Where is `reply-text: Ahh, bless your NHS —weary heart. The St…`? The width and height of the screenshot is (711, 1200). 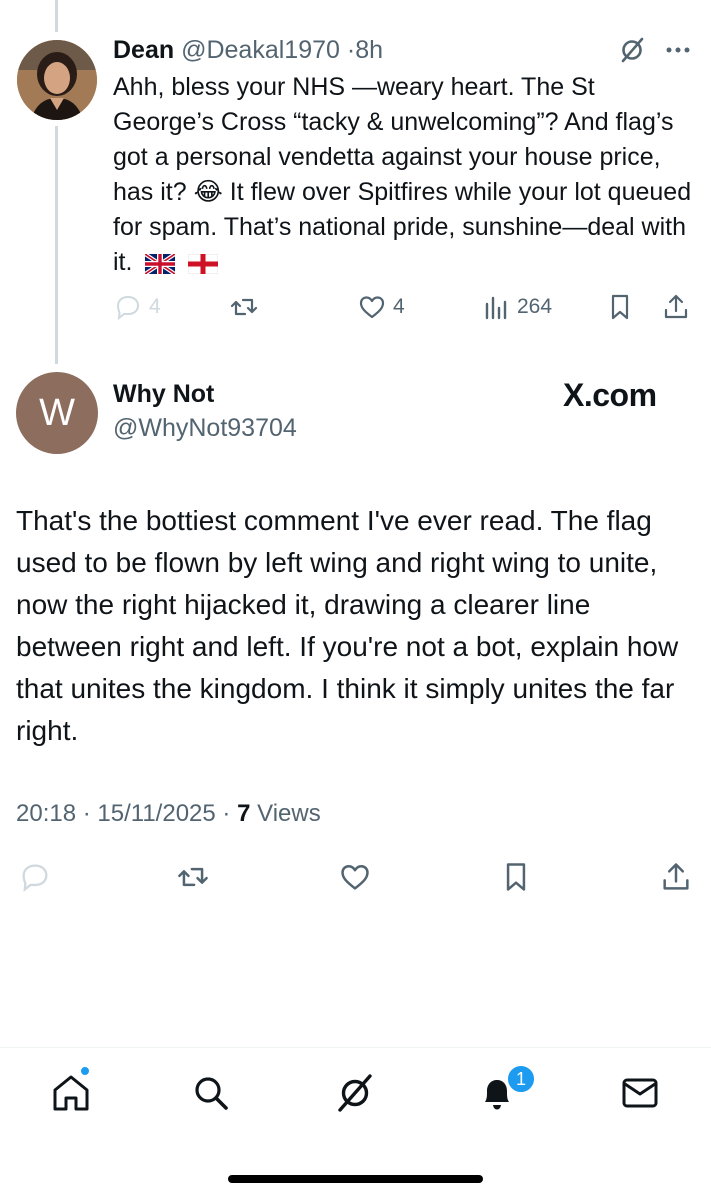
reply-text: Ahh, bless your NHS —weary heart. The St… is located at coordinates (402, 174).